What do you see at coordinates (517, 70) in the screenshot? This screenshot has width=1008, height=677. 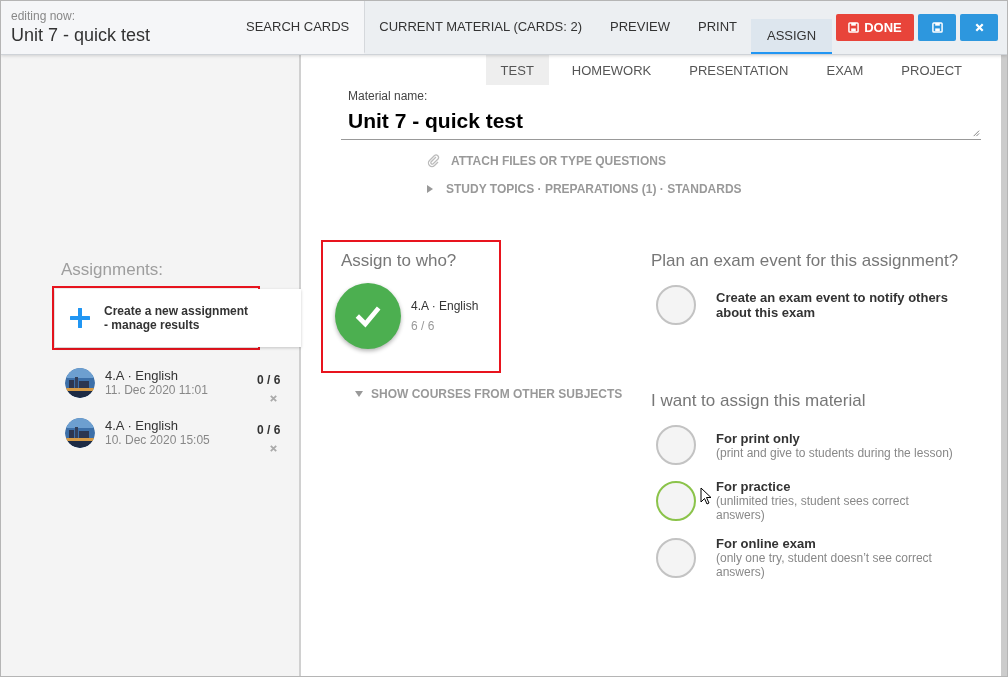 I see `material-type-tab: TEST` at bounding box center [517, 70].